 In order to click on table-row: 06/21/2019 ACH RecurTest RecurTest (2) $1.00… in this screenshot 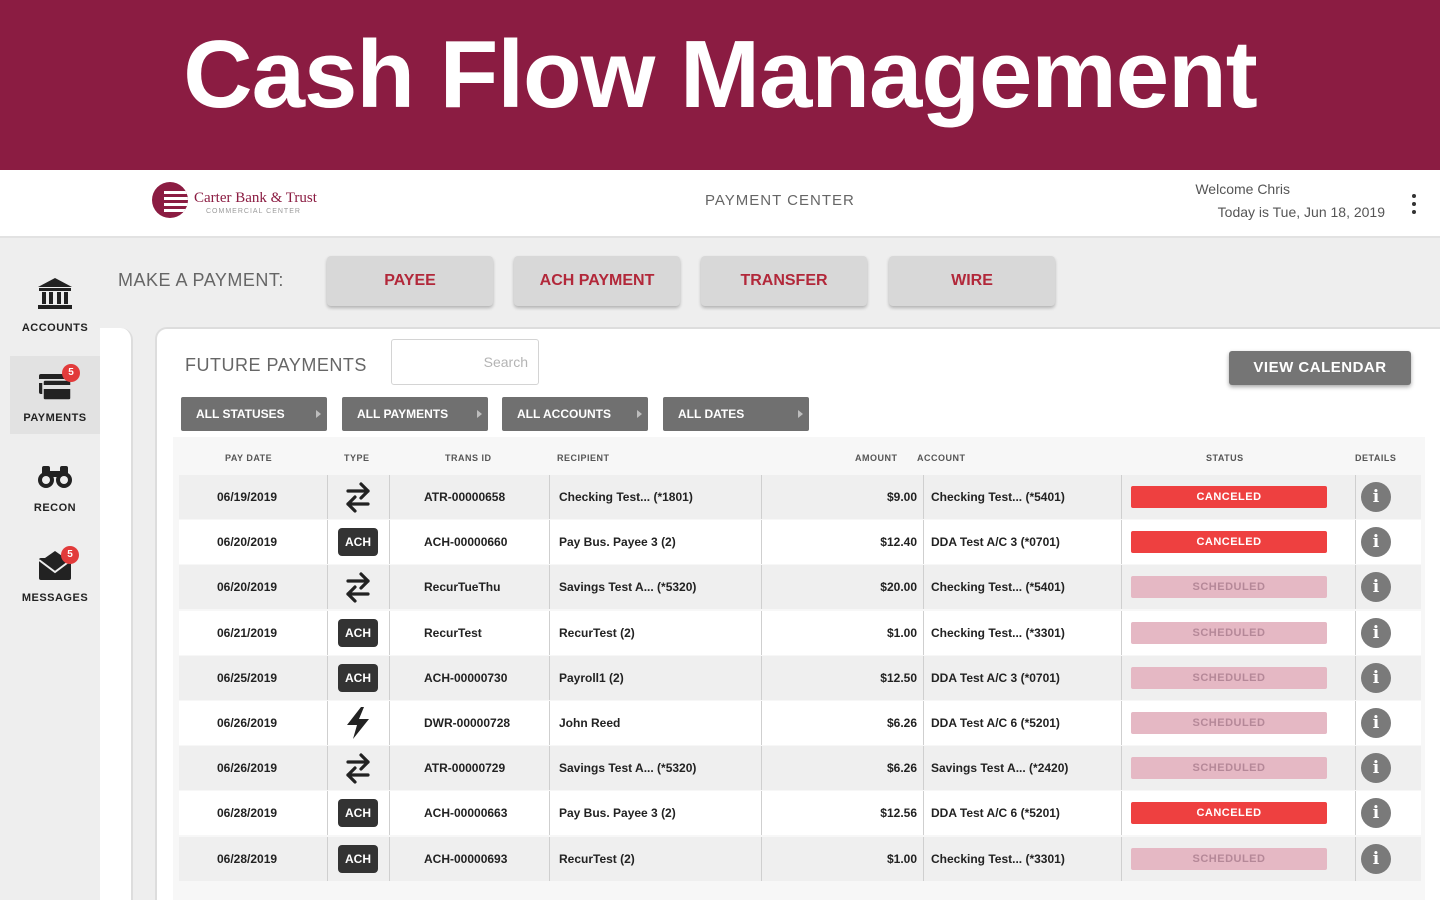, I will do `click(800, 632)`.